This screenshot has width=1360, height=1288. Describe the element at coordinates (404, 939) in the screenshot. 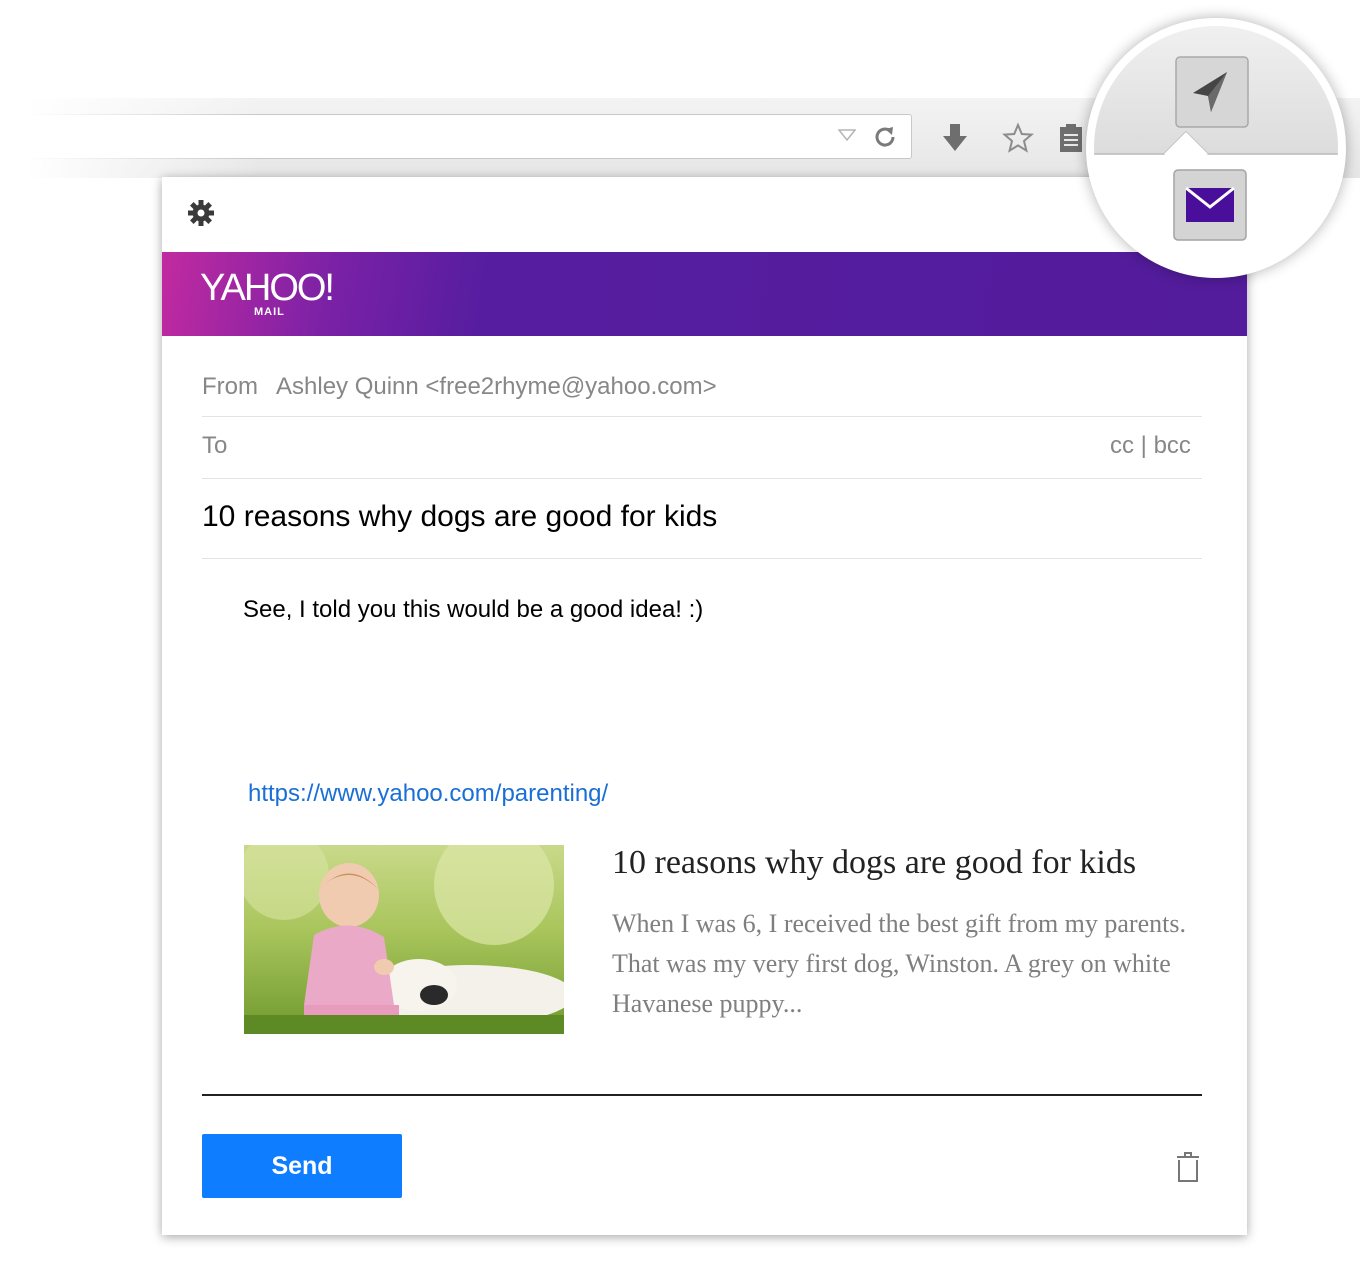

I see `link-preview-image` at that location.